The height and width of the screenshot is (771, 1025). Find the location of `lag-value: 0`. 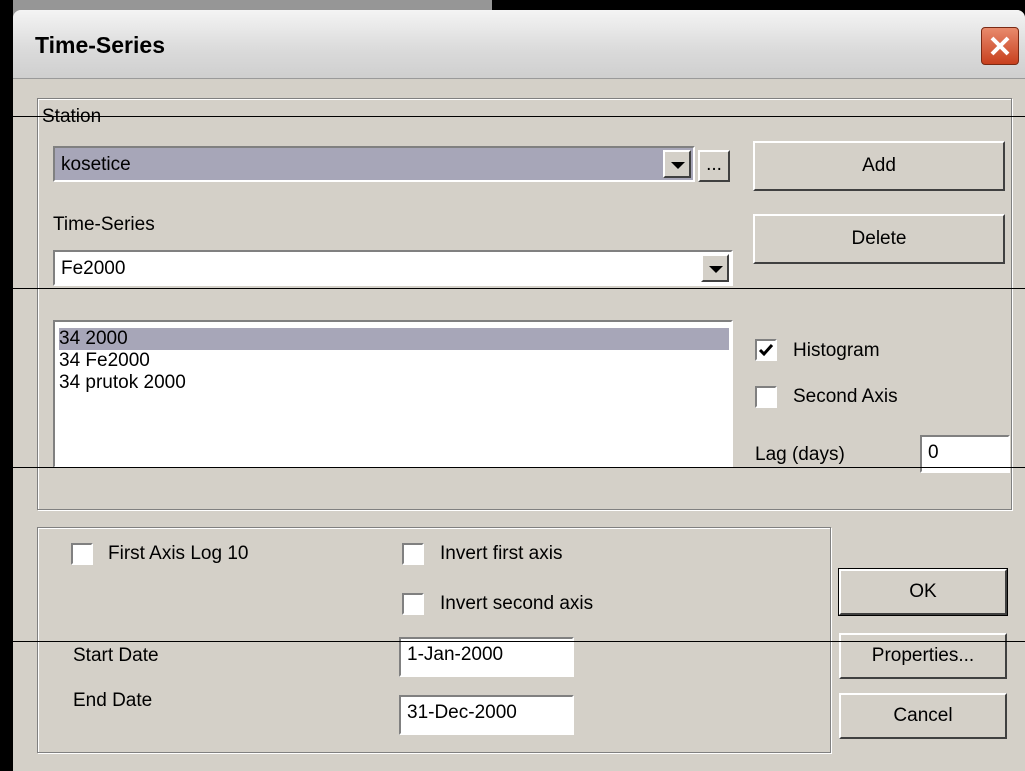

lag-value: 0 is located at coordinates (933, 452).